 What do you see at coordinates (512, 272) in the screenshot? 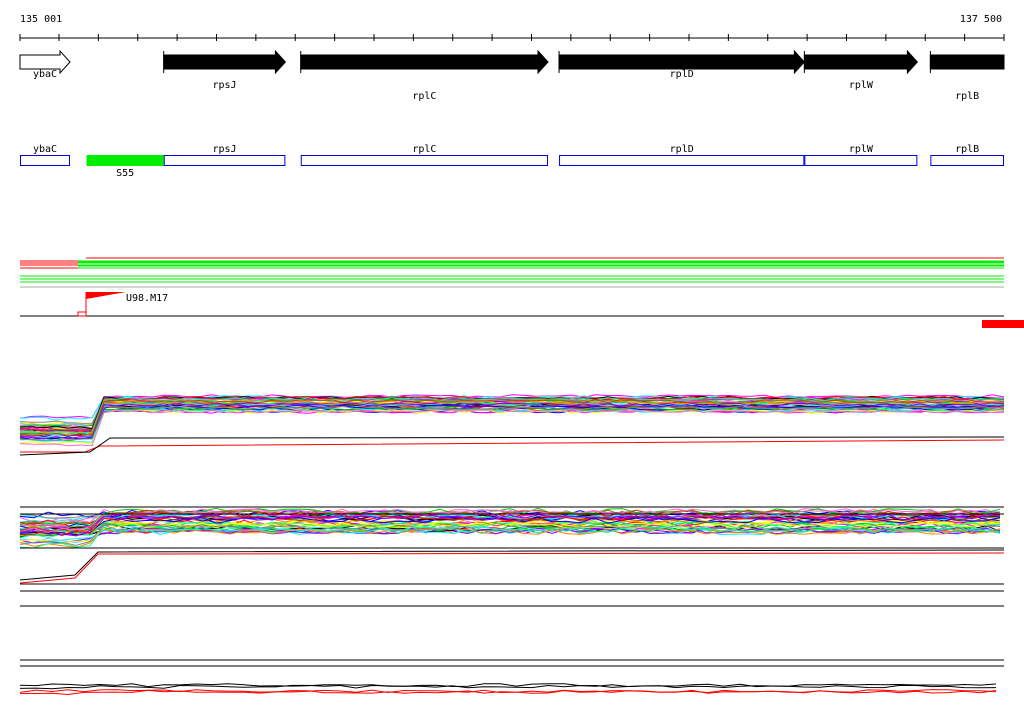
I see `alignment-lines-track` at bounding box center [512, 272].